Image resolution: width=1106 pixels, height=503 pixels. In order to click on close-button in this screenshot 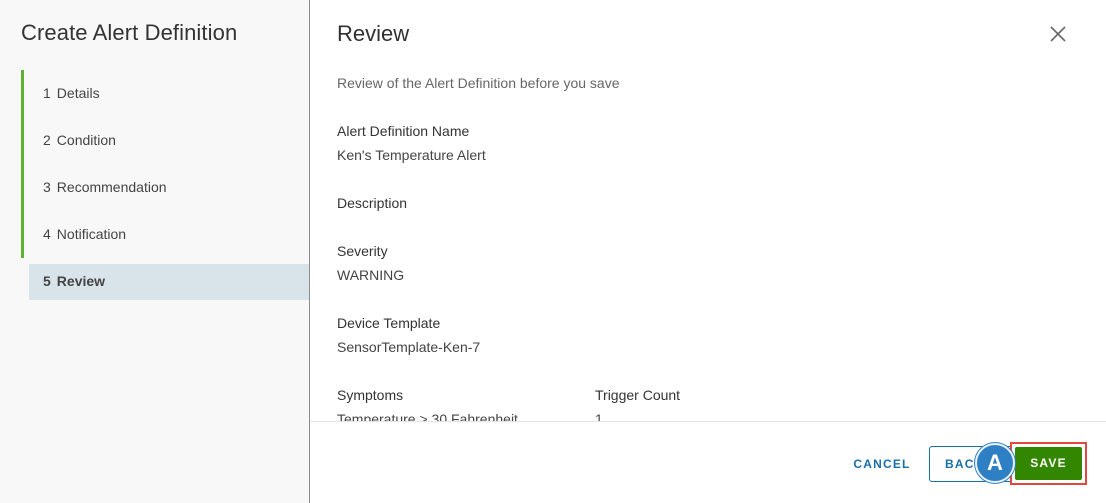, I will do `click(1058, 34)`.